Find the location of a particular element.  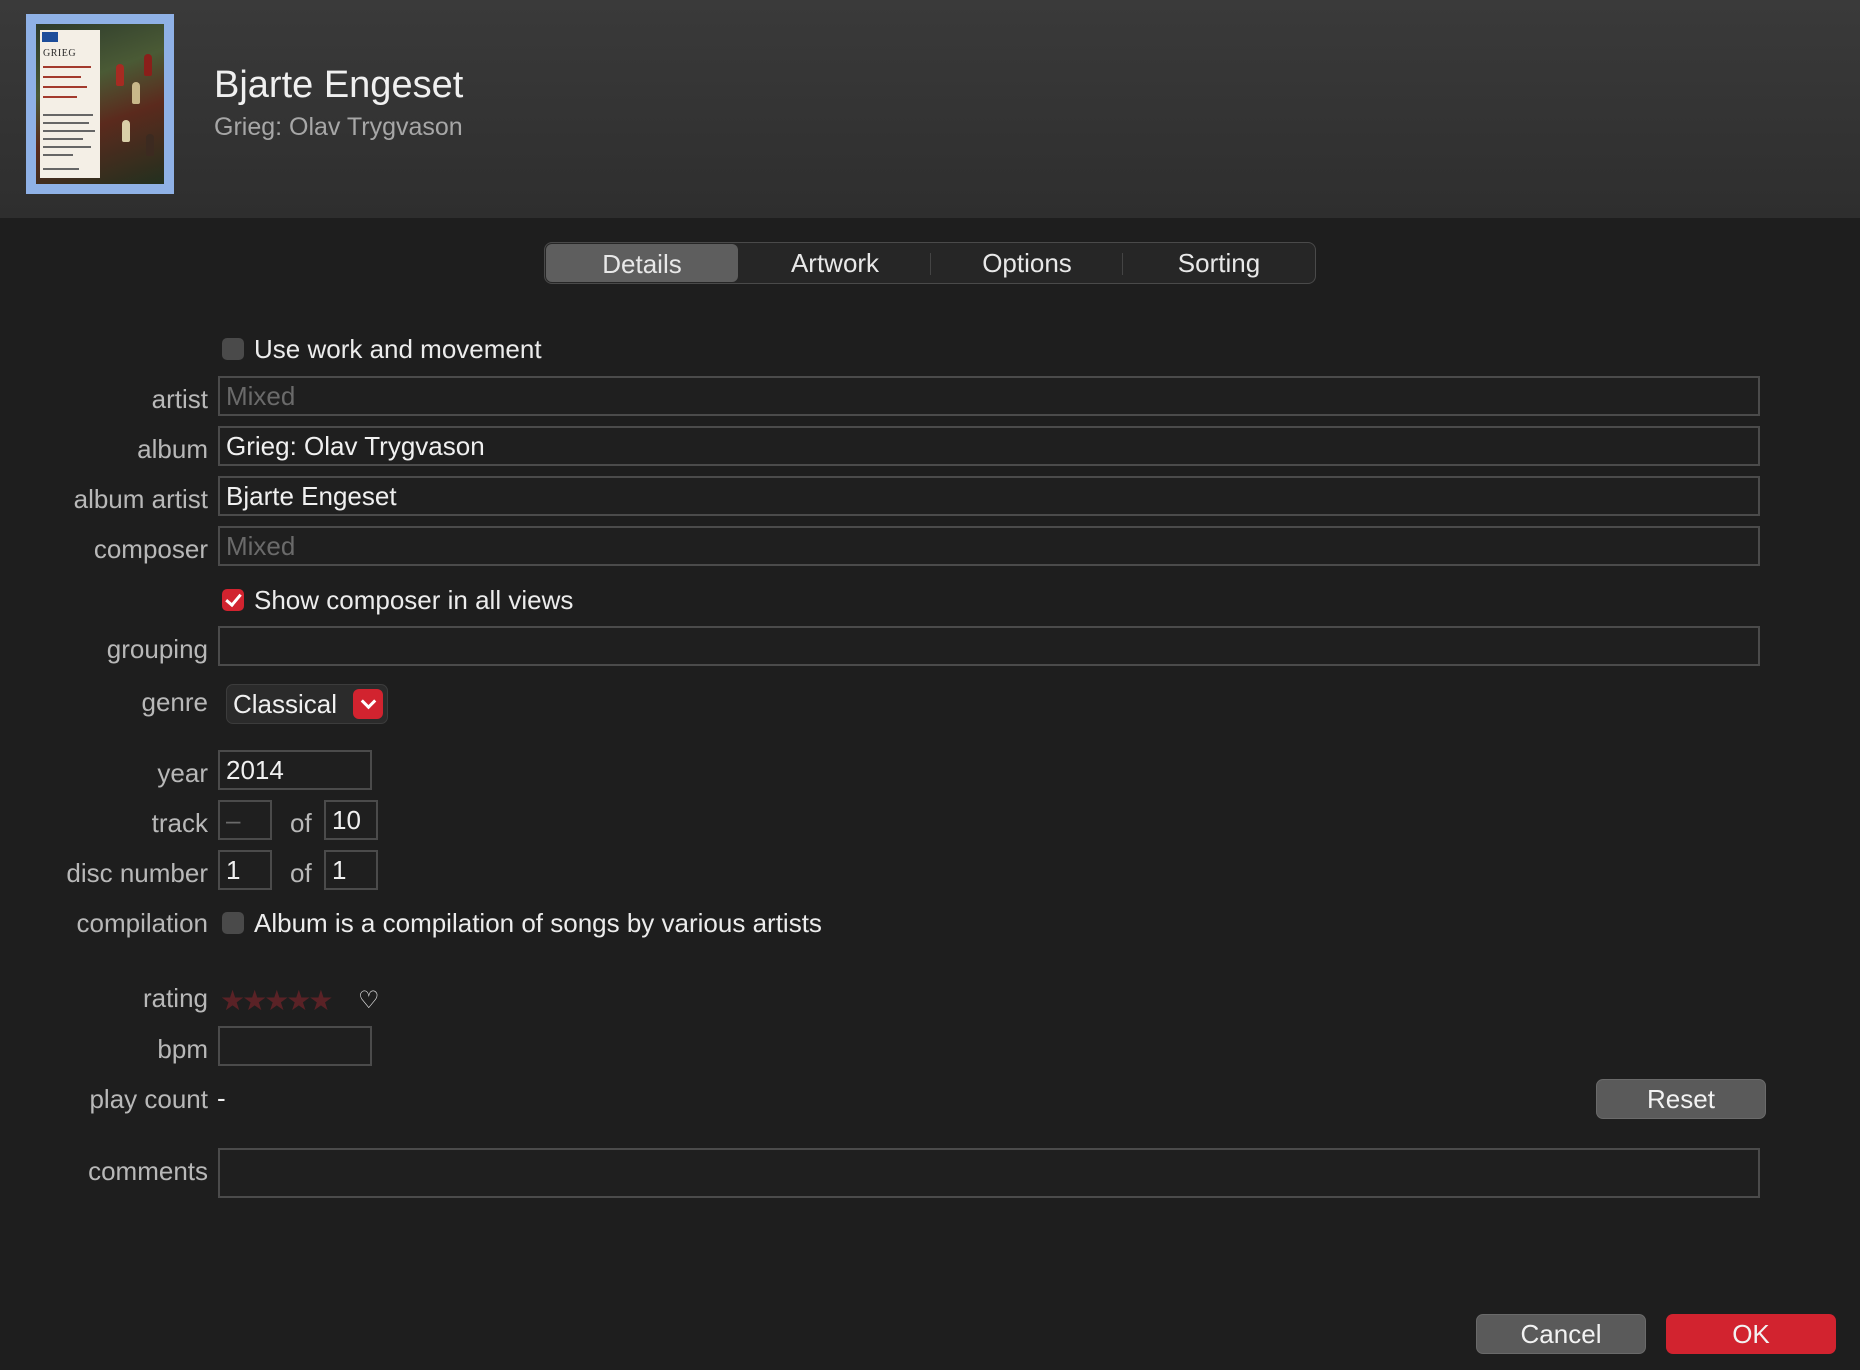

cancel-button: Cancel is located at coordinates (1561, 1334).